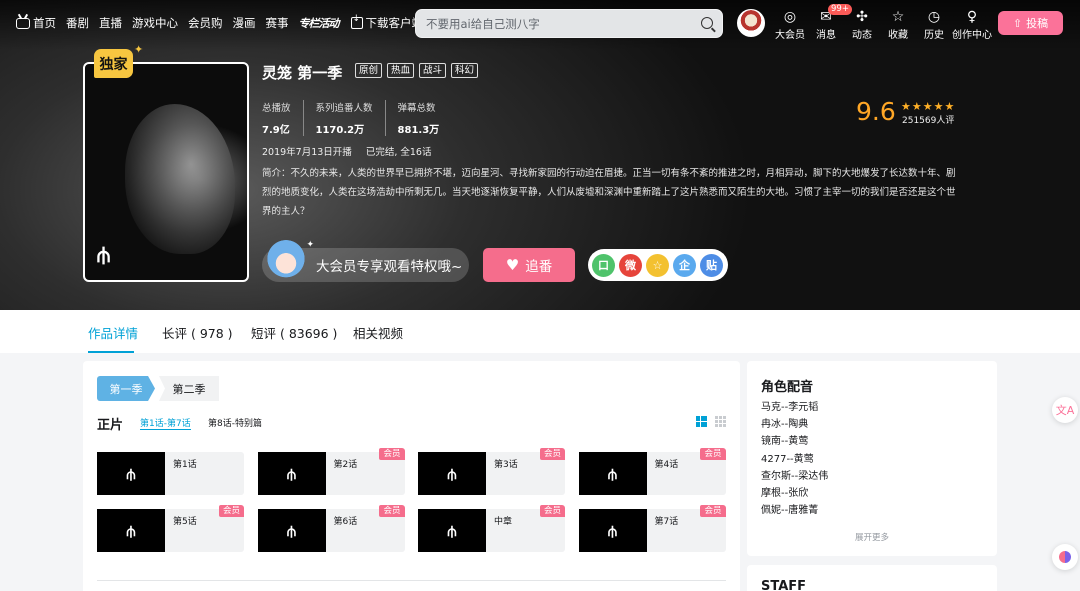  I want to click on tab-long-reviews: 长评 ( 978 ), so click(197, 332).